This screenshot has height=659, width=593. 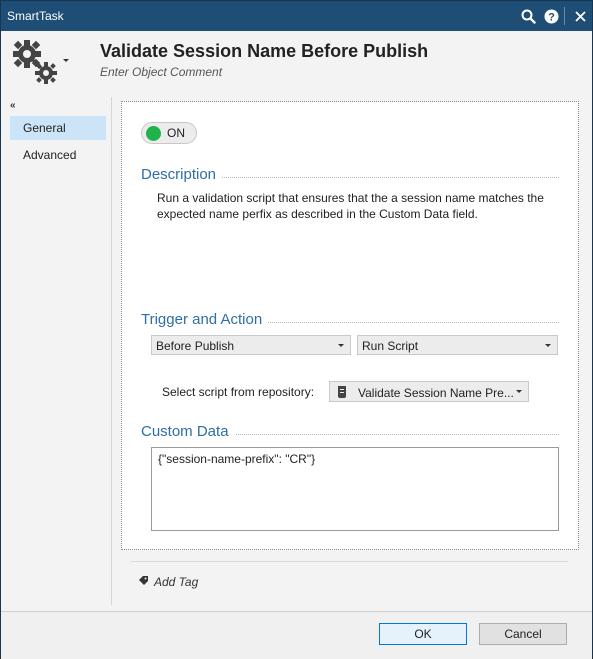 I want to click on custom-data-input: {"session-name-prefix": "CR"}, so click(x=355, y=489).